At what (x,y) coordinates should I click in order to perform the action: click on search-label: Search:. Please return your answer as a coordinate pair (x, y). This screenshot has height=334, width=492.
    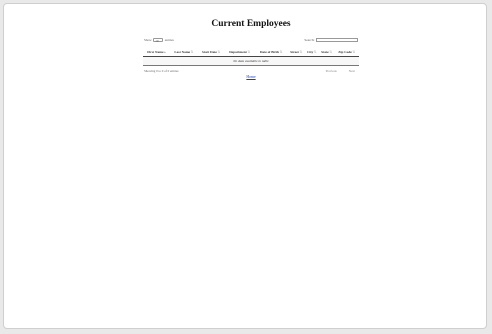
    Looking at the image, I should click on (309, 40).